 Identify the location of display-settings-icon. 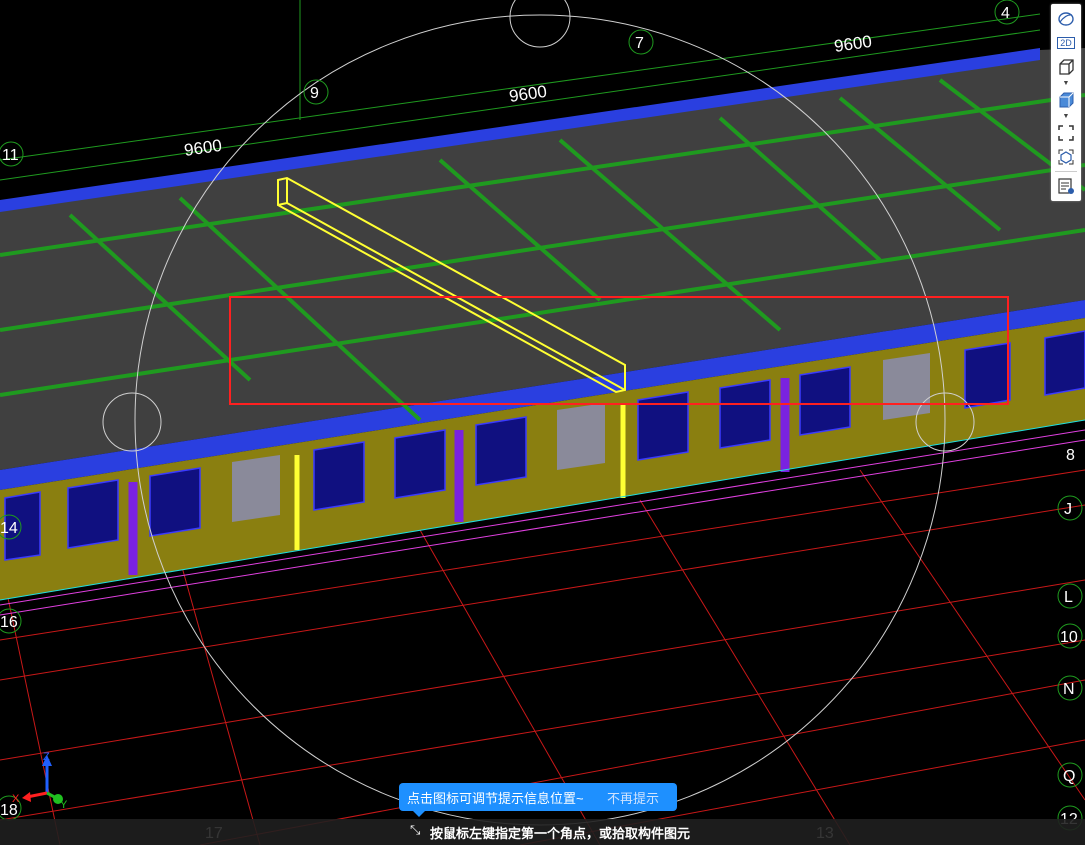
(1066, 186).